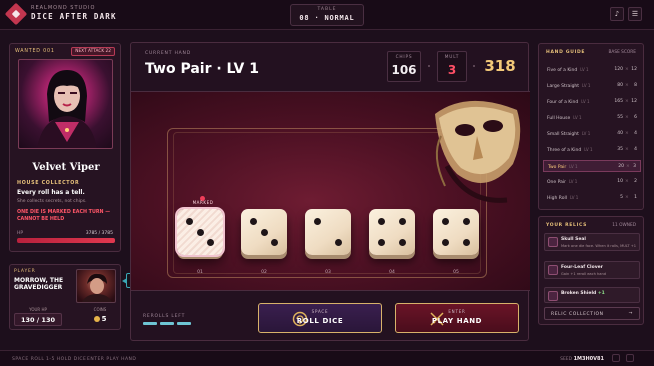 The image size is (654, 366). I want to click on hand-guide-title: HAND GUIDE, so click(566, 52).